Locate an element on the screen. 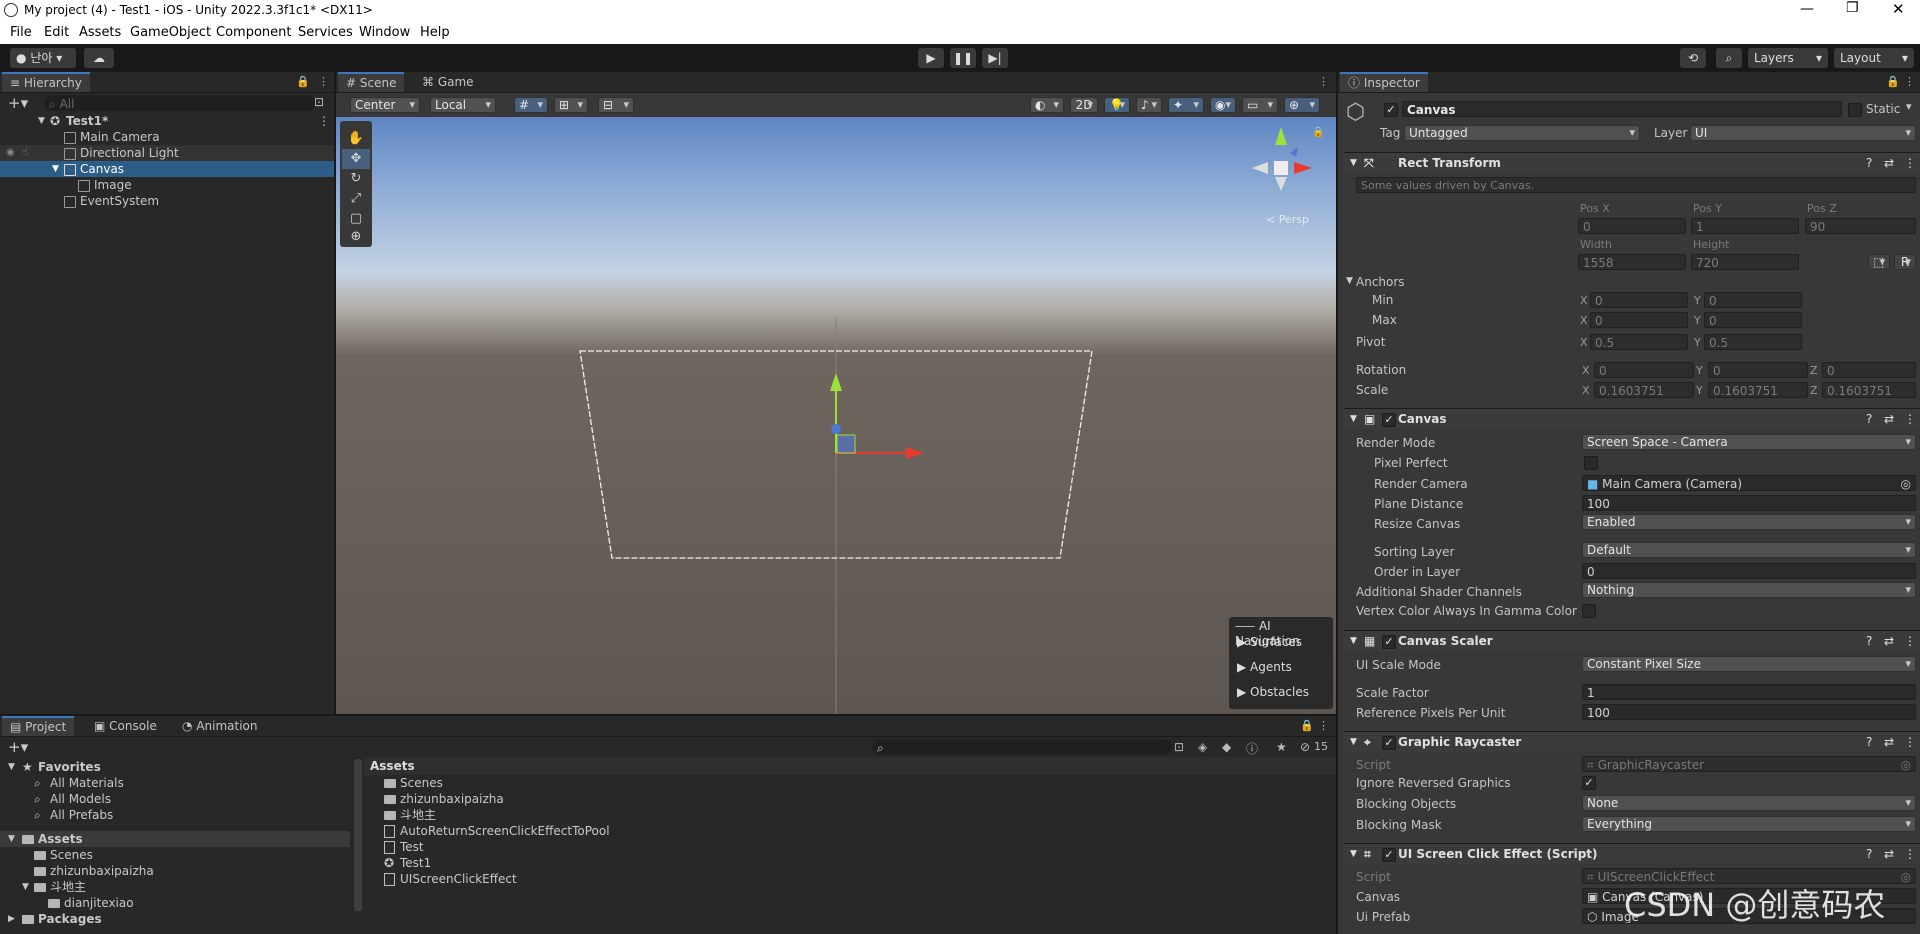 The height and width of the screenshot is (934, 1920). hand-tool-icon: ✋ is located at coordinates (356, 139).